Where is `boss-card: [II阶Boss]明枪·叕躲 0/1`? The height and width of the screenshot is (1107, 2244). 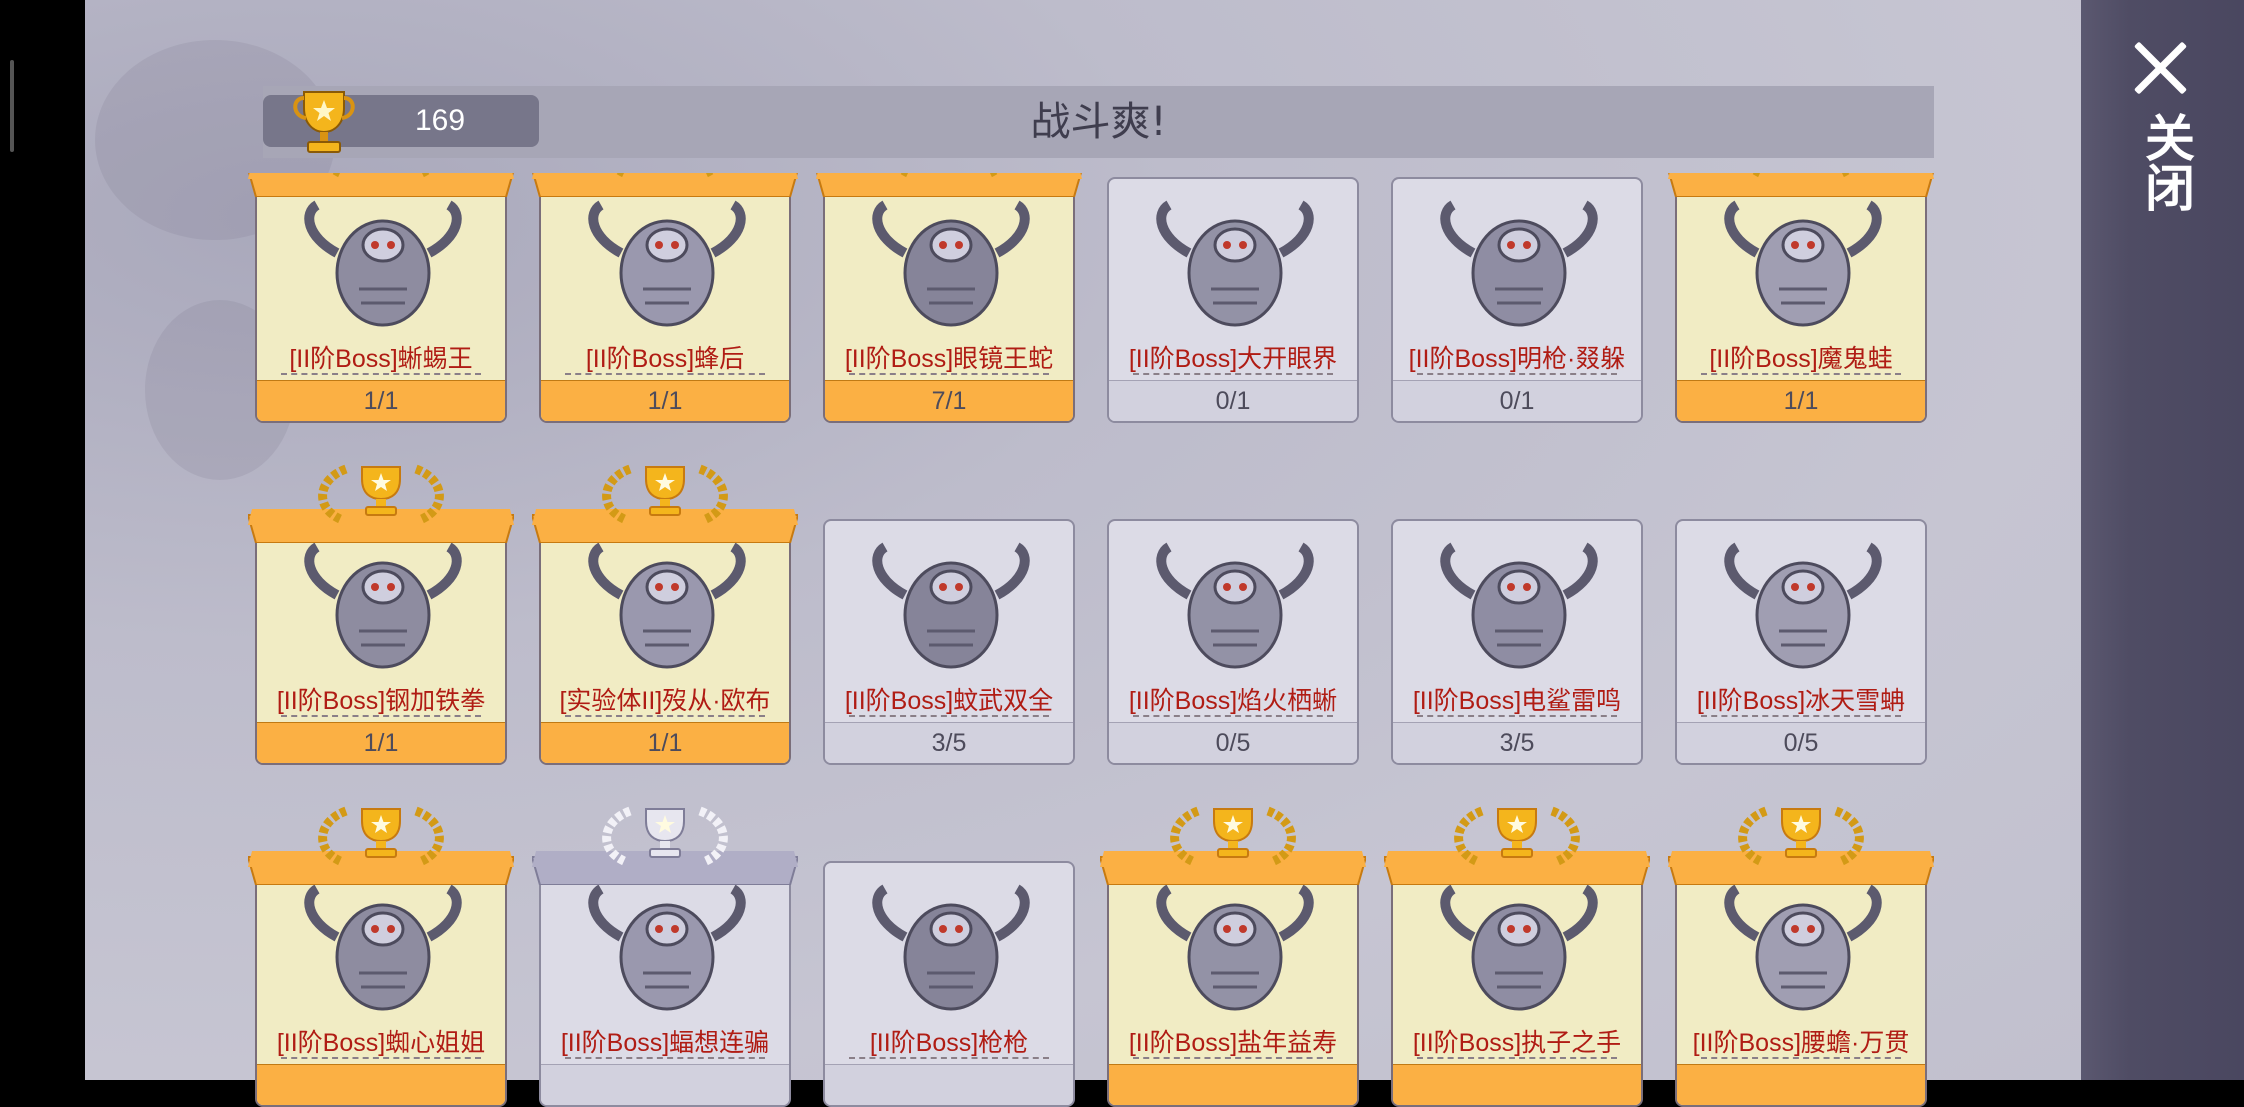
boss-card: [II阶Boss]明枪·叕躲 0/1 is located at coordinates (1517, 300).